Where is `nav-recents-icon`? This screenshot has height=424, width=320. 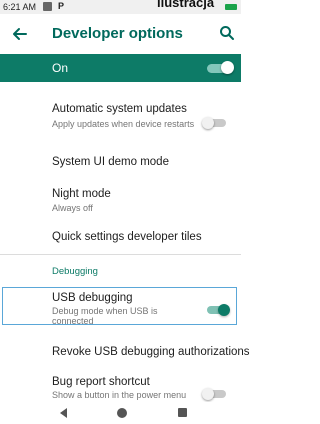 nav-recents-icon is located at coordinates (182, 412).